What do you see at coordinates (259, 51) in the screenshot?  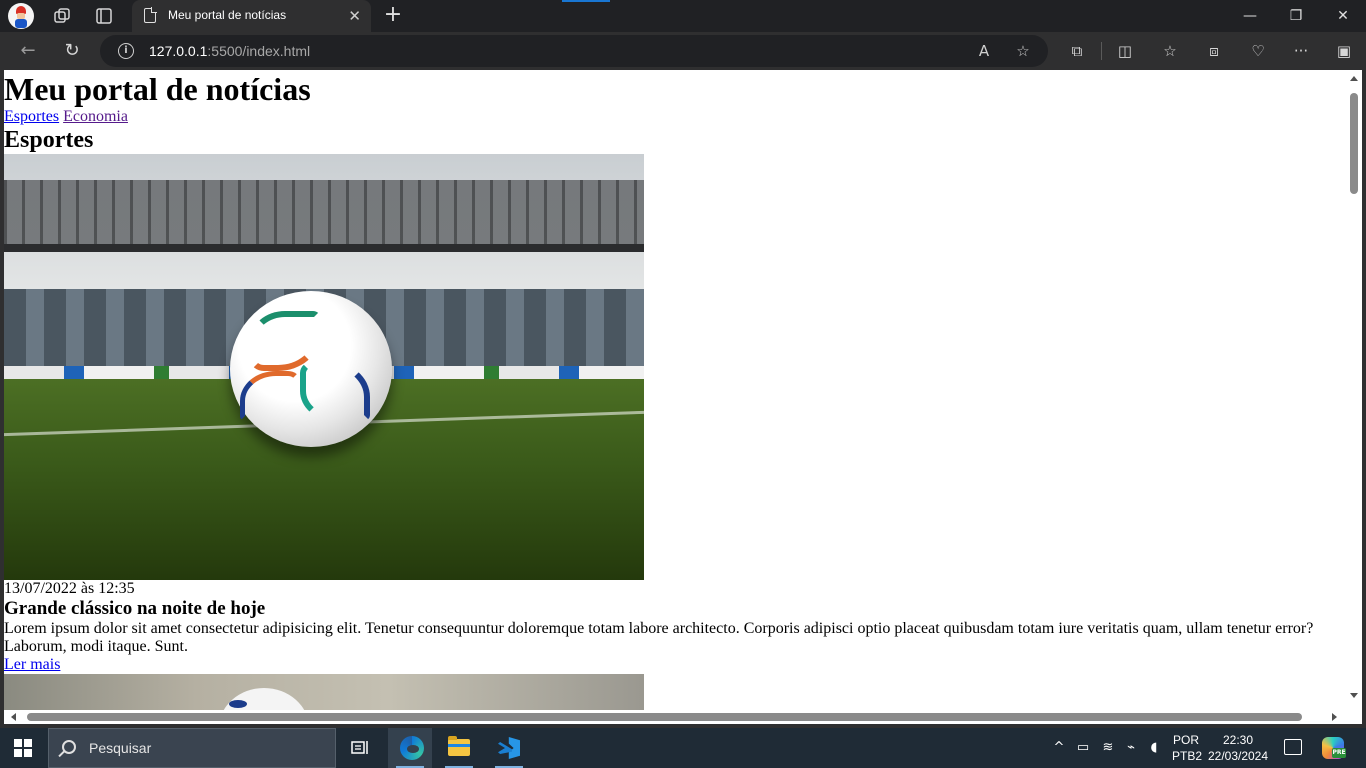 I see `url-path: :5500/index.html` at bounding box center [259, 51].